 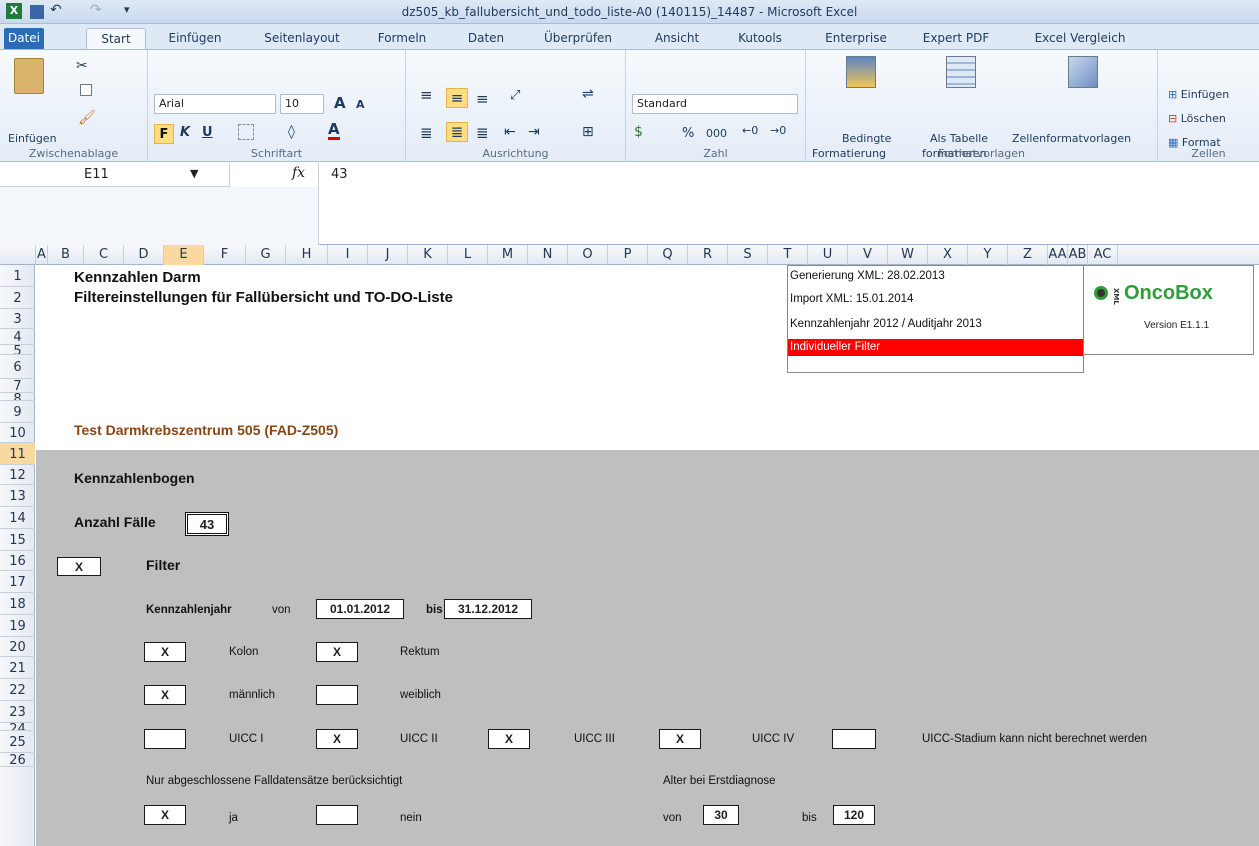 I want to click on uicc-unknown-checkbox, so click(x=854, y=739).